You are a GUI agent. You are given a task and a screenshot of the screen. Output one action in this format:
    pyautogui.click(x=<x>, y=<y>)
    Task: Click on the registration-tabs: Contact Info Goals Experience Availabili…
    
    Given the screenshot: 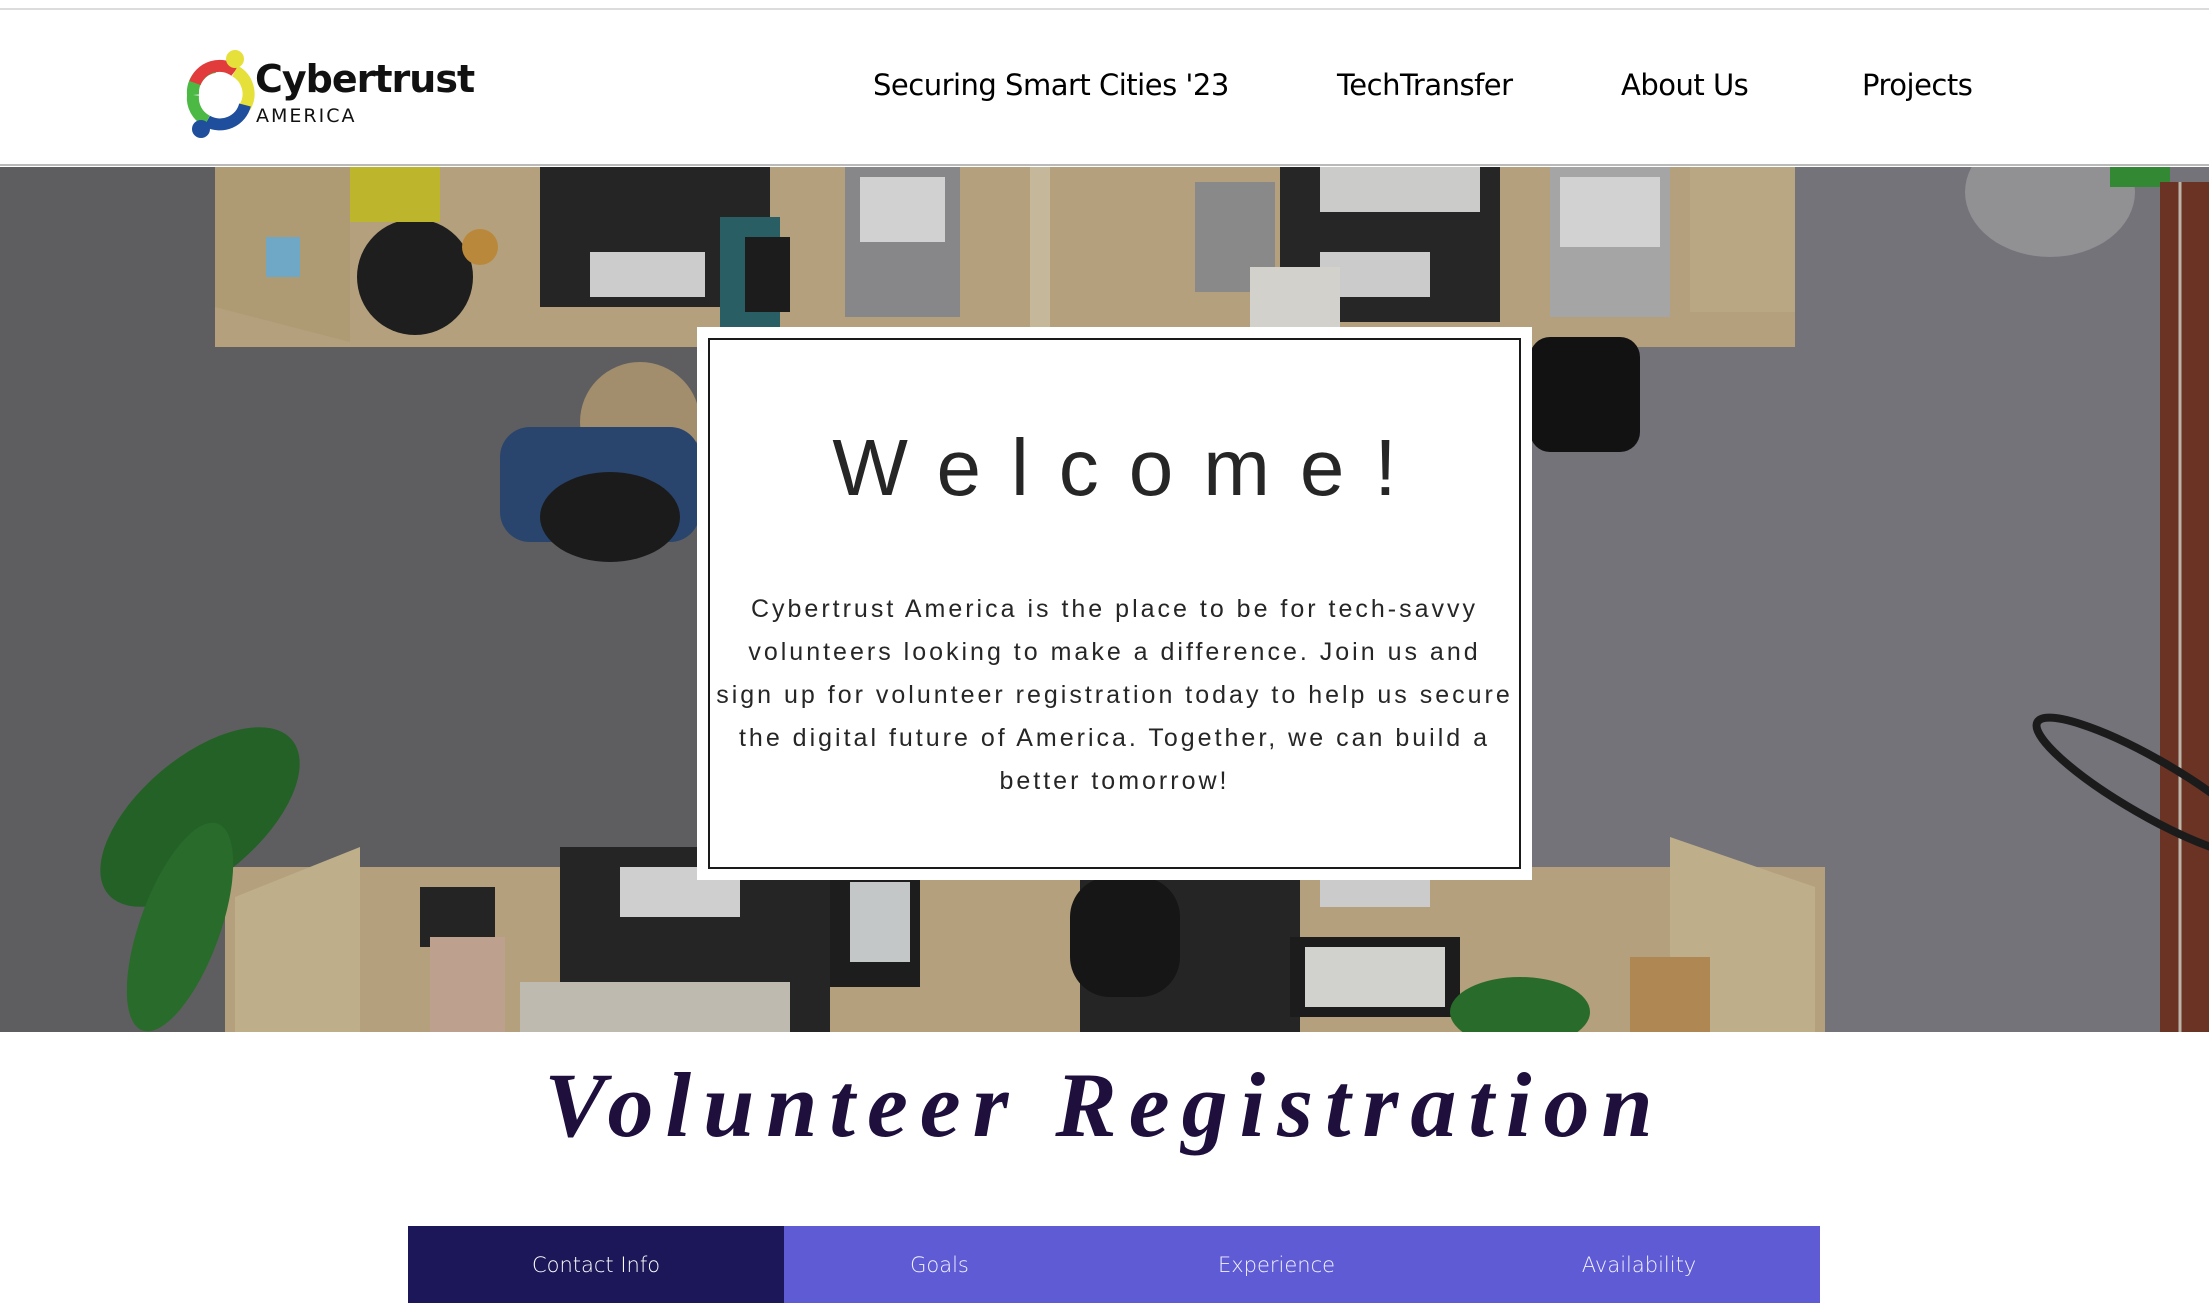 What is the action you would take?
    pyautogui.click(x=1114, y=1264)
    